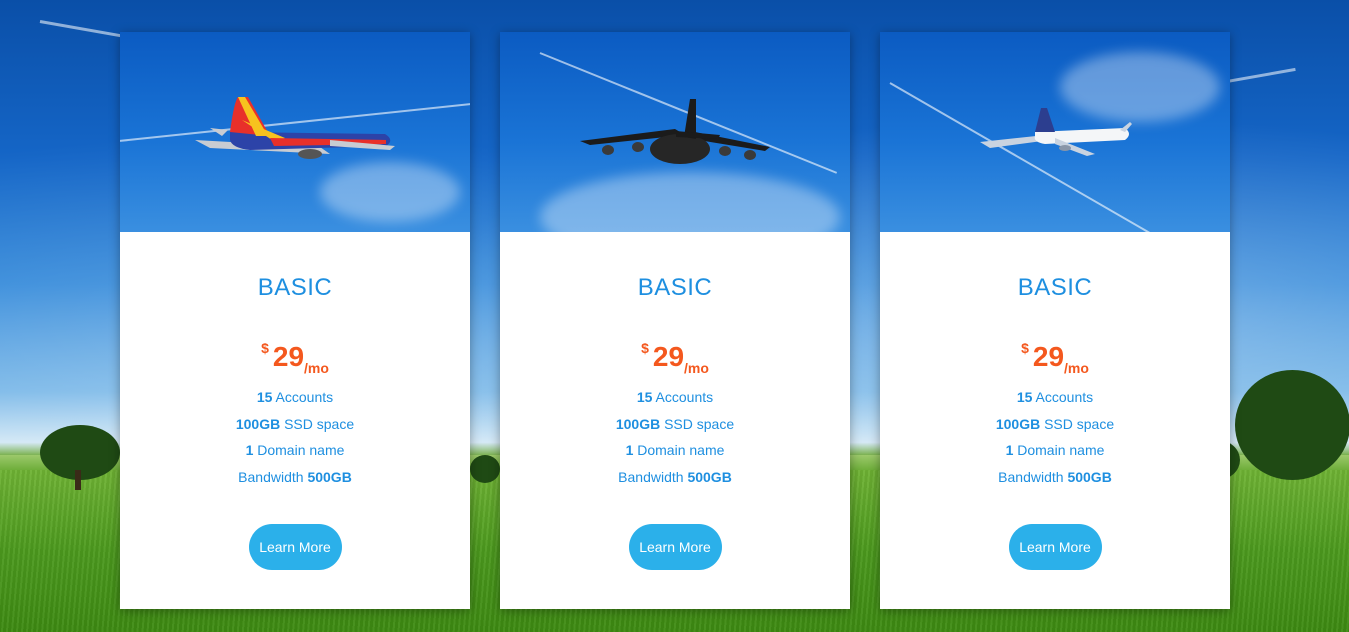 This screenshot has width=1349, height=632. I want to click on cloud, so click(690, 202).